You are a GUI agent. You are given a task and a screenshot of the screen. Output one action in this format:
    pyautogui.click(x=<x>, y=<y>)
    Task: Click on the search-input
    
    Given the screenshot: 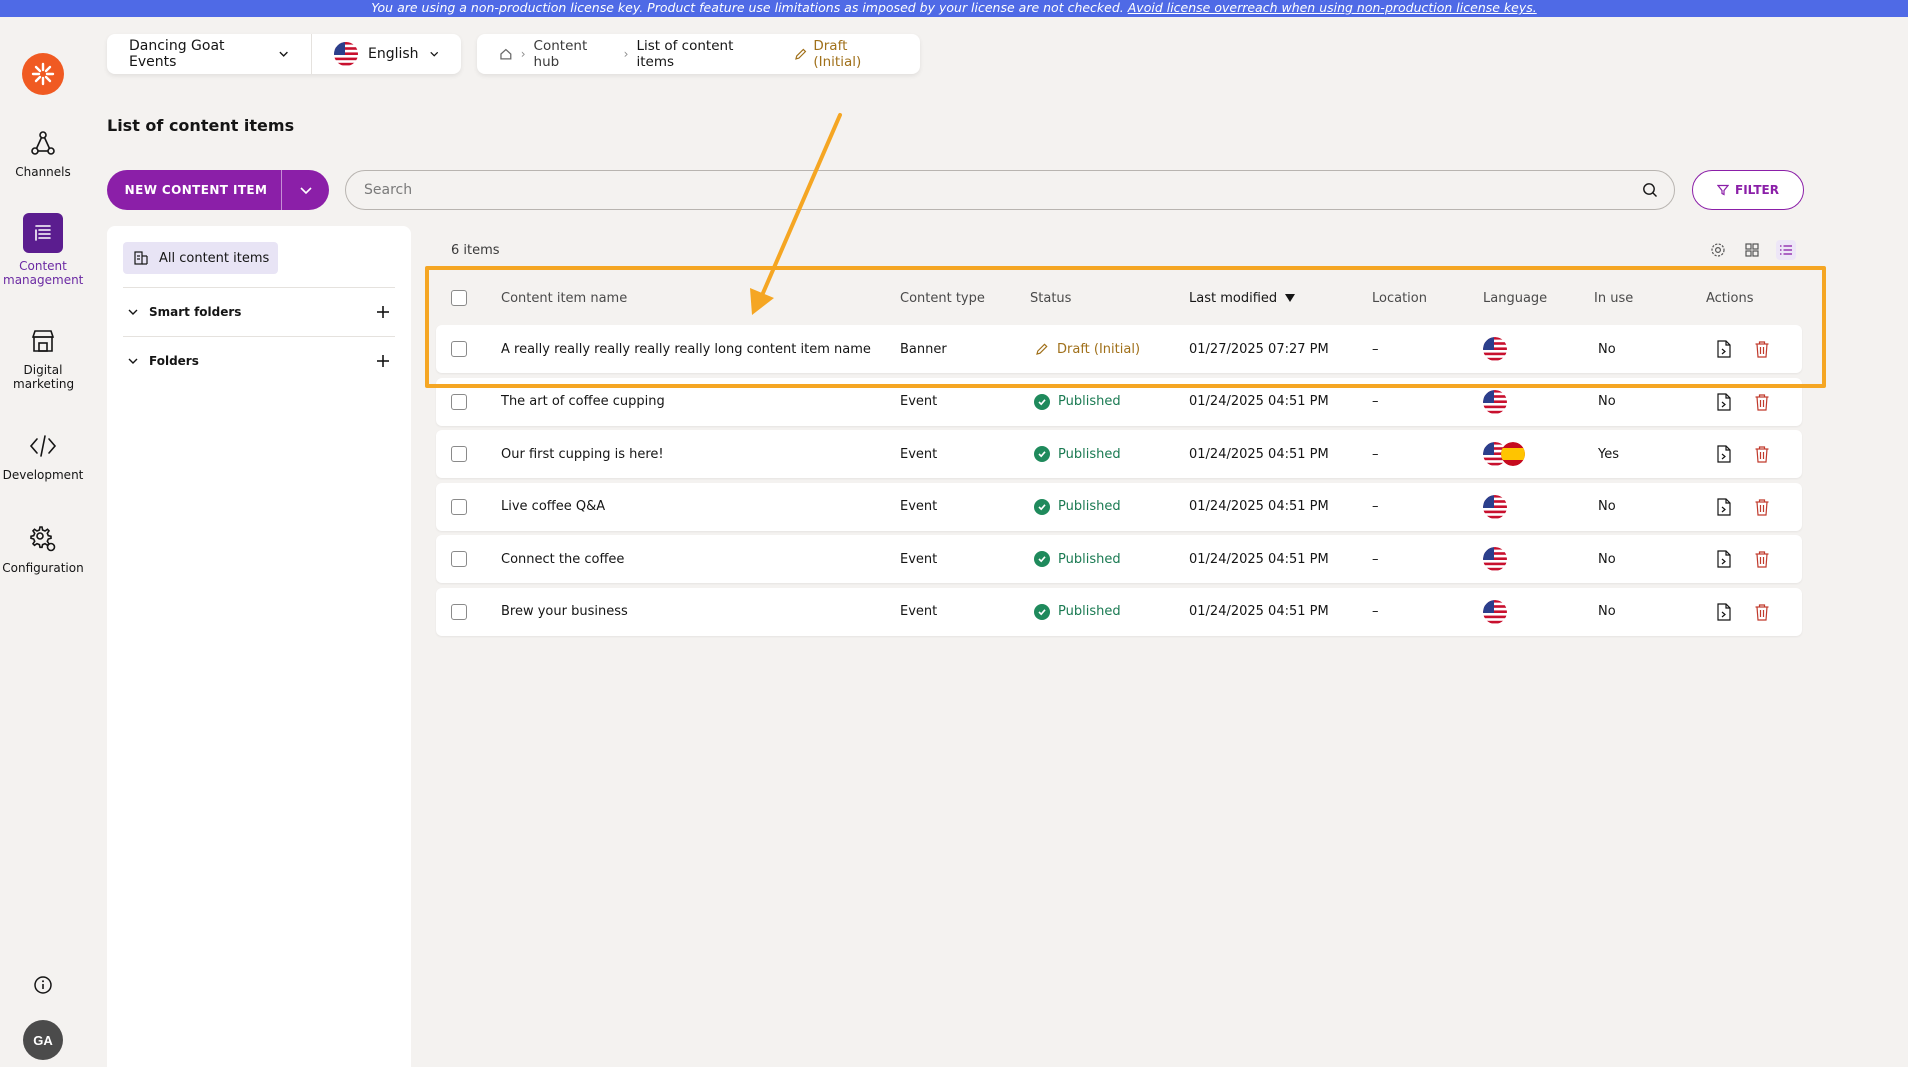 What is the action you would take?
    pyautogui.click(x=1003, y=190)
    